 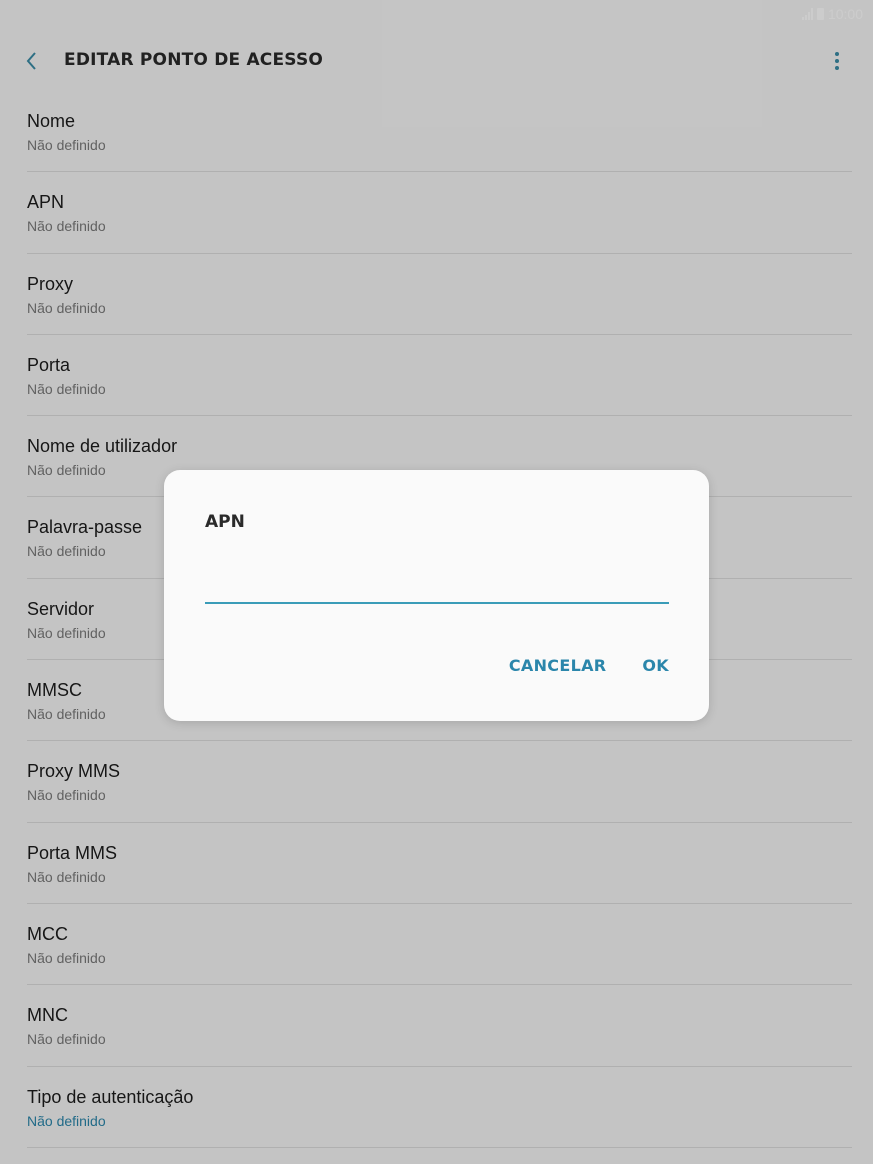 I want to click on dialog-title: APN, so click(x=225, y=522).